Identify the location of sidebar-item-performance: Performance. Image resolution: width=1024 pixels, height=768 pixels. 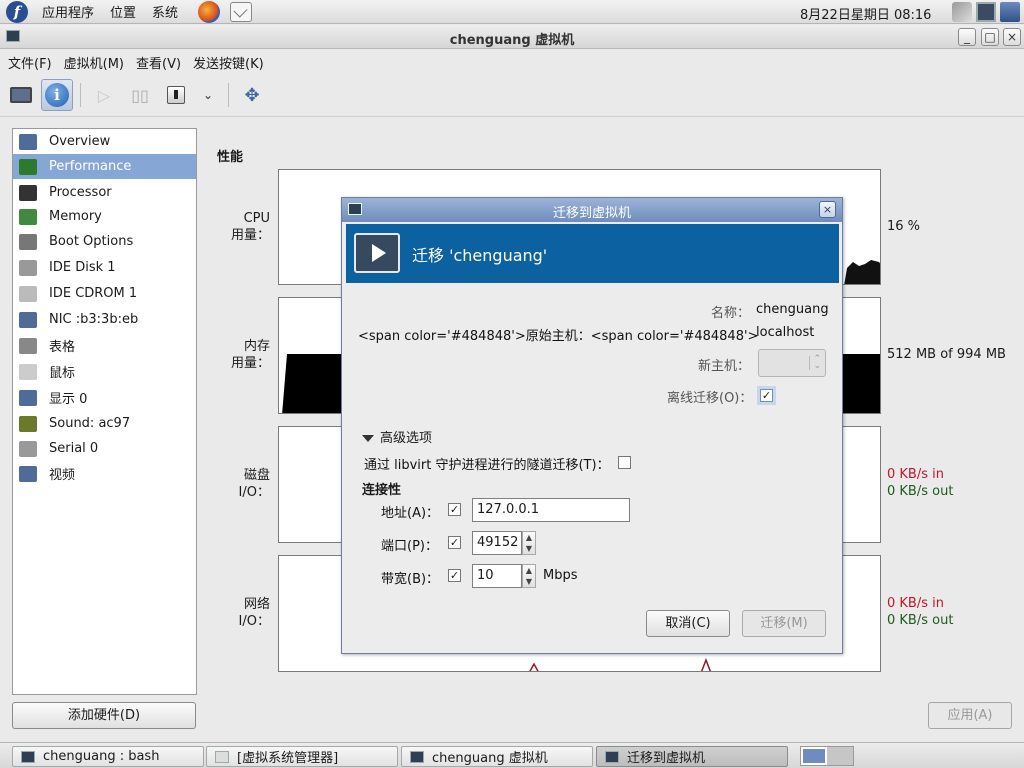
(104, 166).